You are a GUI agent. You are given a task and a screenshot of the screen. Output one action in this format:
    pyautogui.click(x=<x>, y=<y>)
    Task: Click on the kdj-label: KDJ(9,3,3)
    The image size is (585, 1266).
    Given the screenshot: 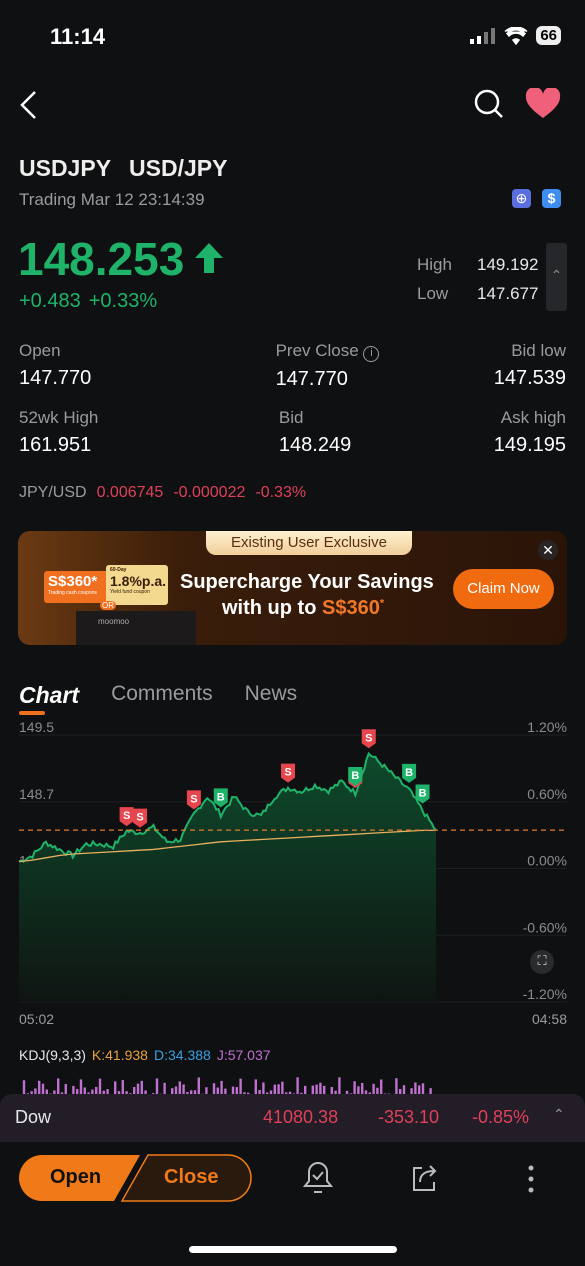 What is the action you would take?
    pyautogui.click(x=52, y=1055)
    